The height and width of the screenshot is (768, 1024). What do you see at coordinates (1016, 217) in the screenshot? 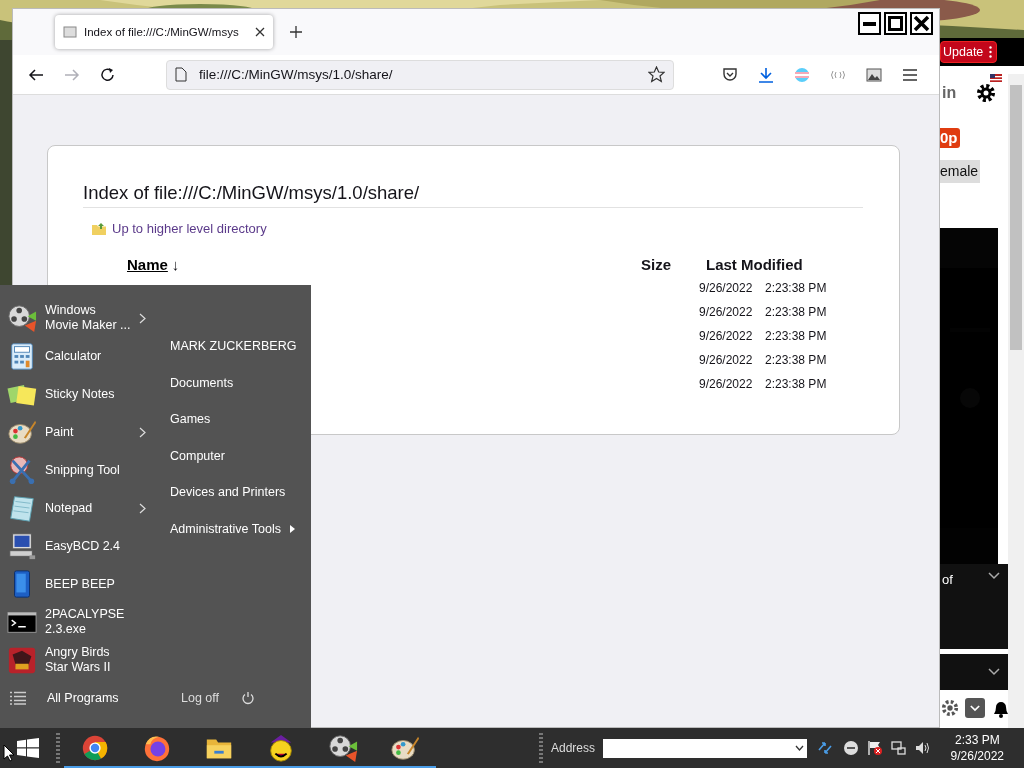
I see `scrollbar-thumb` at bounding box center [1016, 217].